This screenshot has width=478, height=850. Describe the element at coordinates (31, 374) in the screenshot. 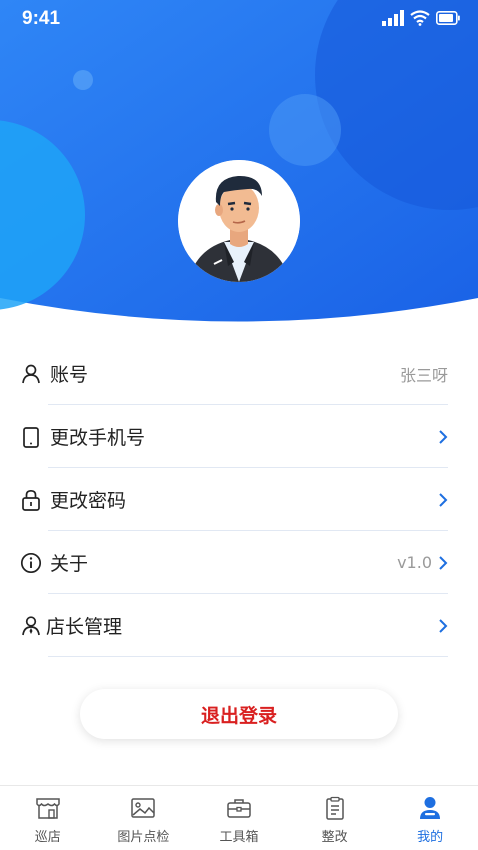

I see `user-icon` at that location.